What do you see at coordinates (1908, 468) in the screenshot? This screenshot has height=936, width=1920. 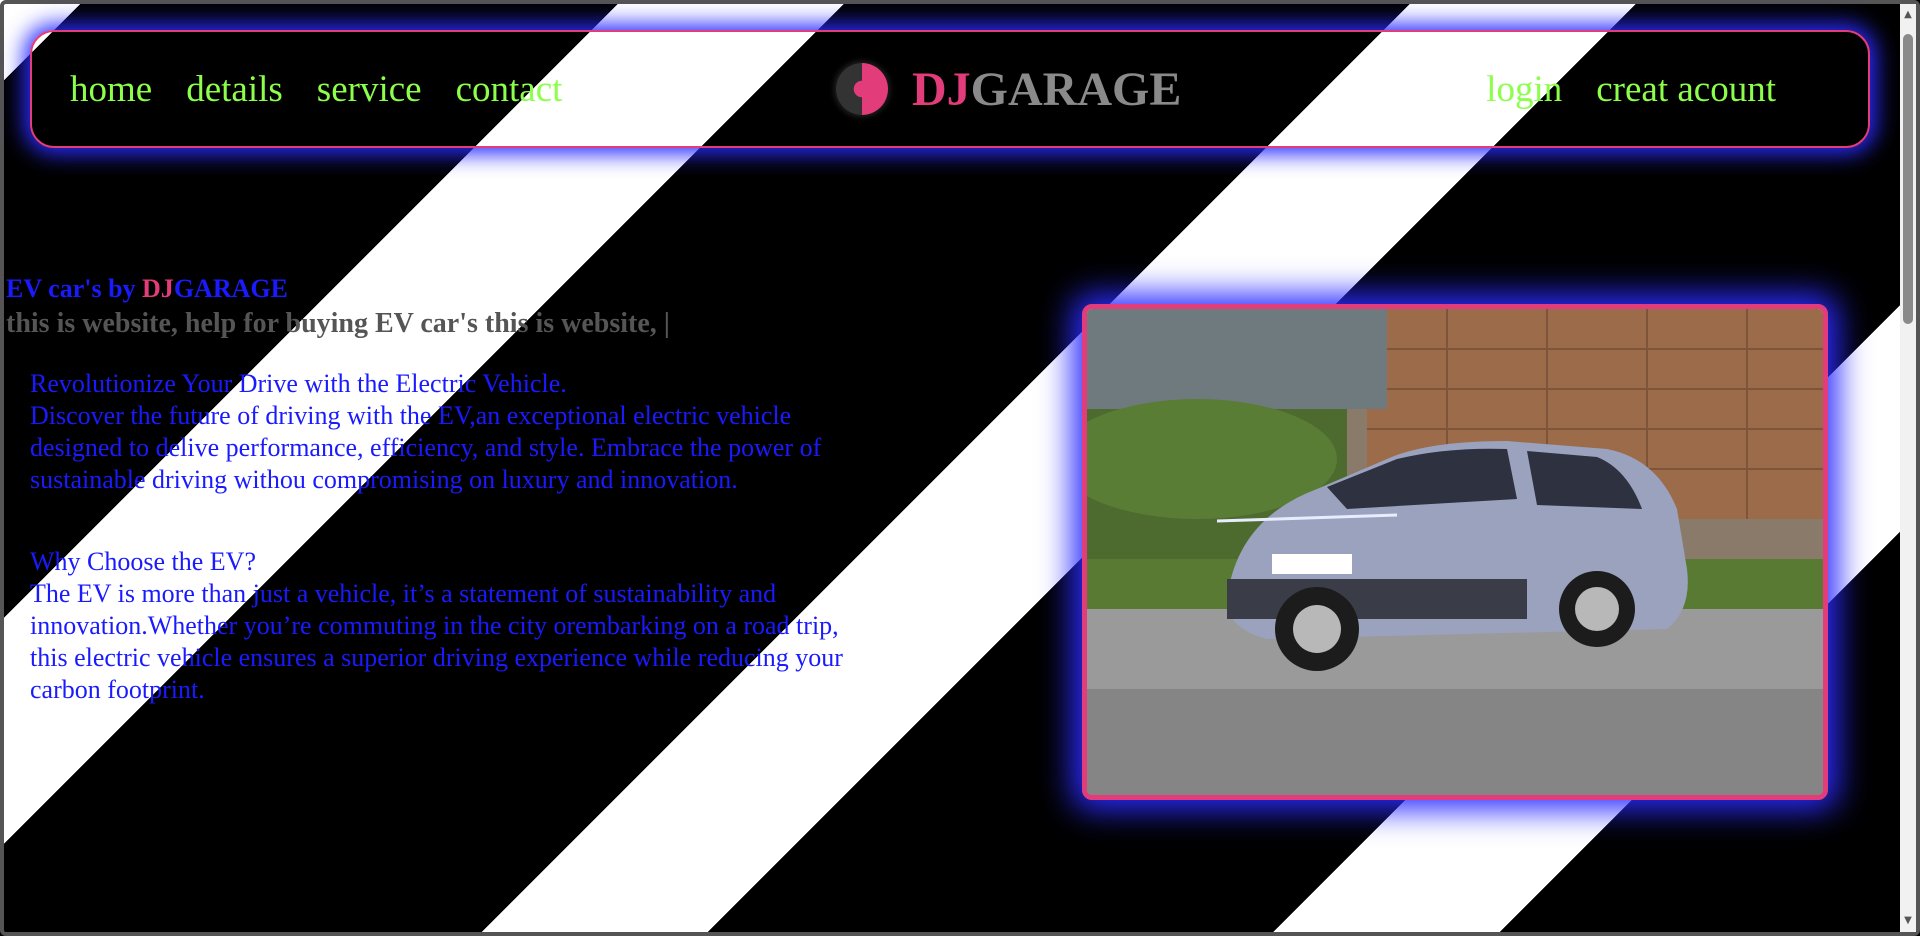 I see `vertical-scrollbar: ▲ ▼` at bounding box center [1908, 468].